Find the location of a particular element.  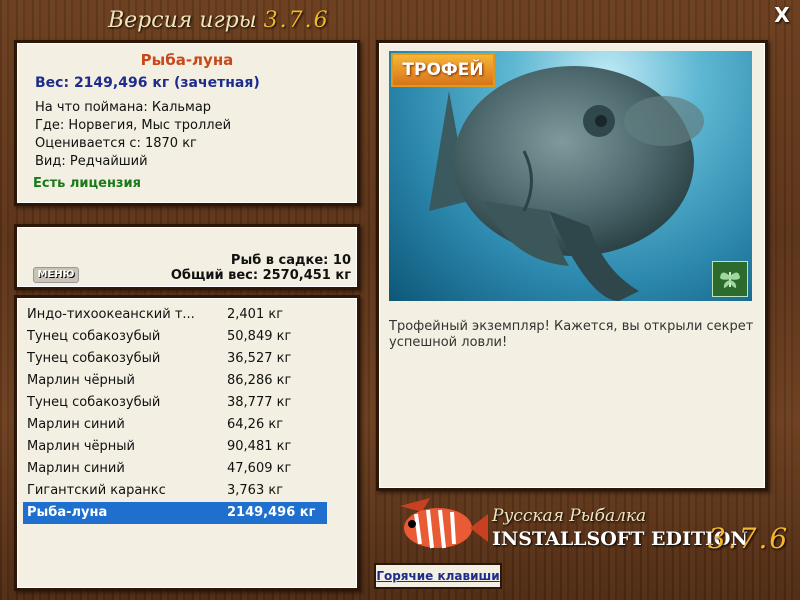

catch-row: Гигантский каранкс 3,763 кг is located at coordinates (175, 491).